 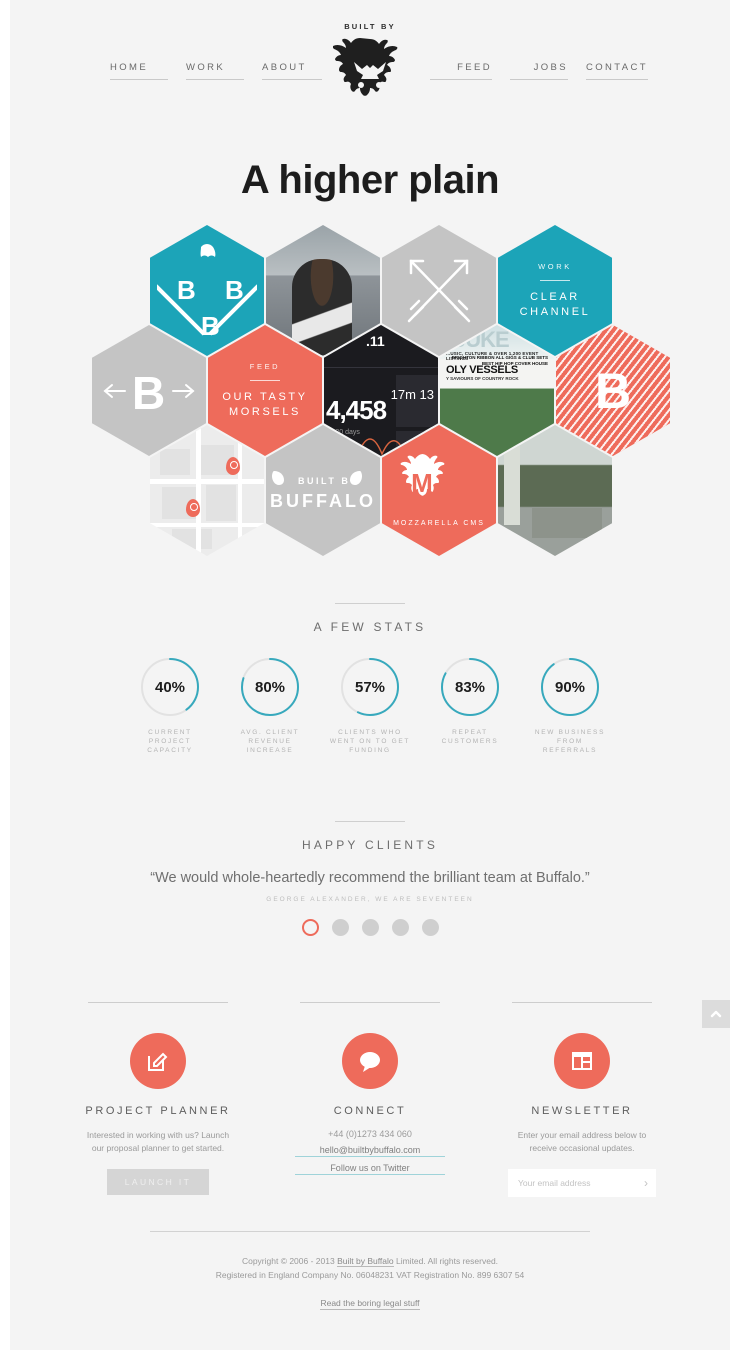 What do you see at coordinates (289, 1261) in the screenshot?
I see `copyright-pre: Copyright © 2006 - 2013` at bounding box center [289, 1261].